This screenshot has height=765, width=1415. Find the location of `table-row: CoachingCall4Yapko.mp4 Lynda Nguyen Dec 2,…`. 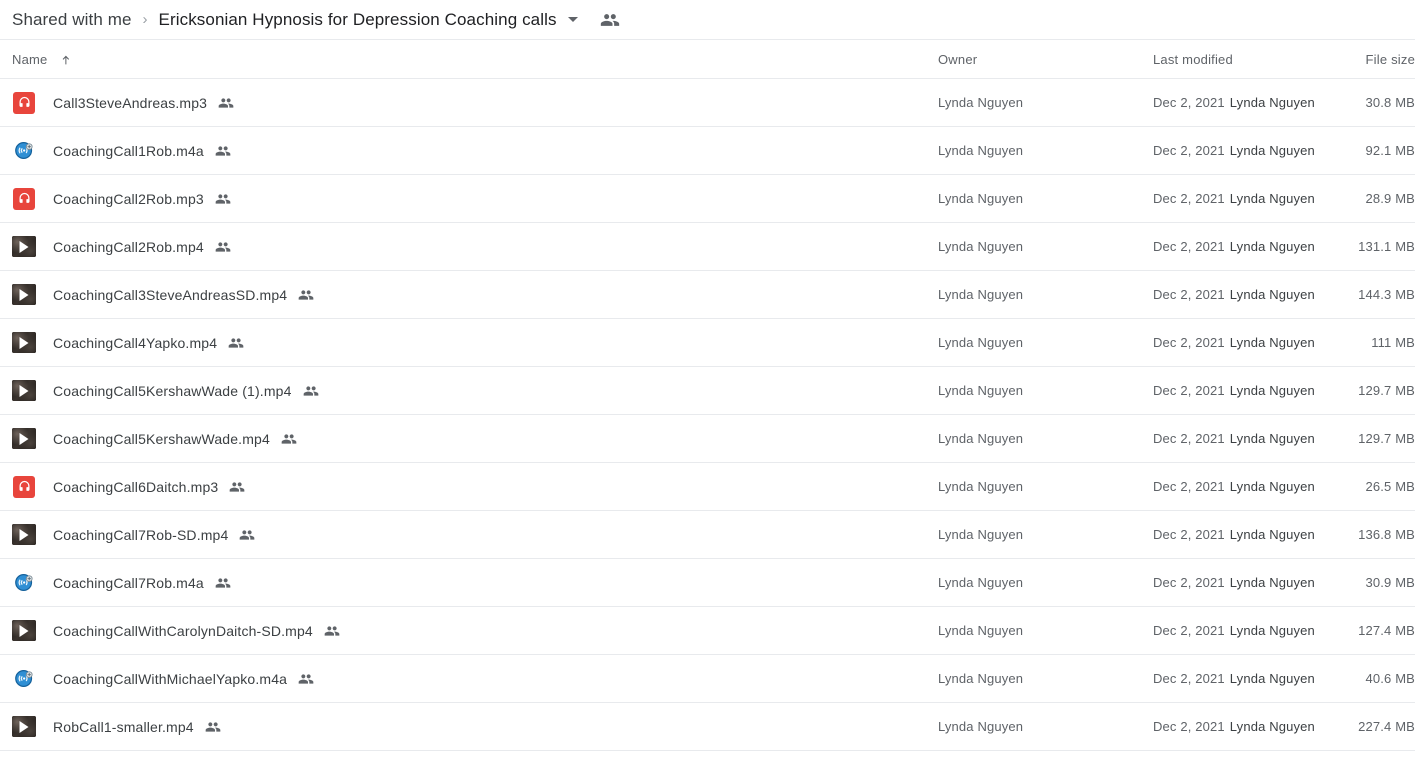

table-row: CoachingCall4Yapko.mp4 Lynda Nguyen Dec 2,… is located at coordinates (707, 343).